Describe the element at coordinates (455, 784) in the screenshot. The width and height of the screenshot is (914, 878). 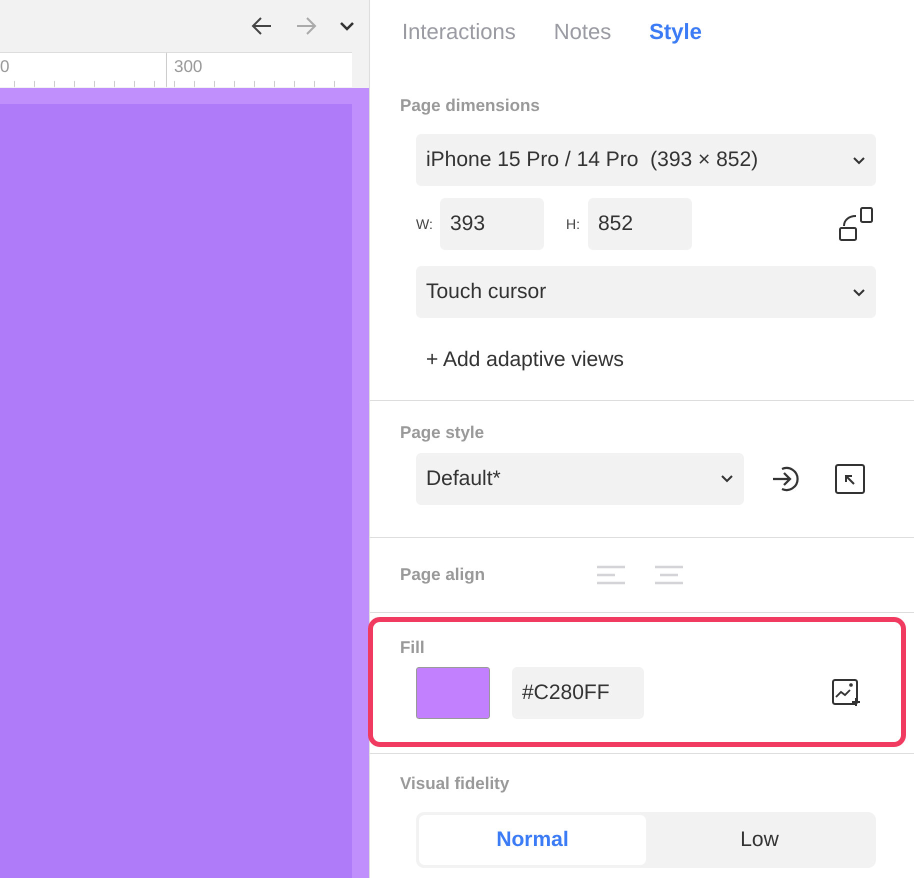
I see `section-label: Visual fidelity` at that location.